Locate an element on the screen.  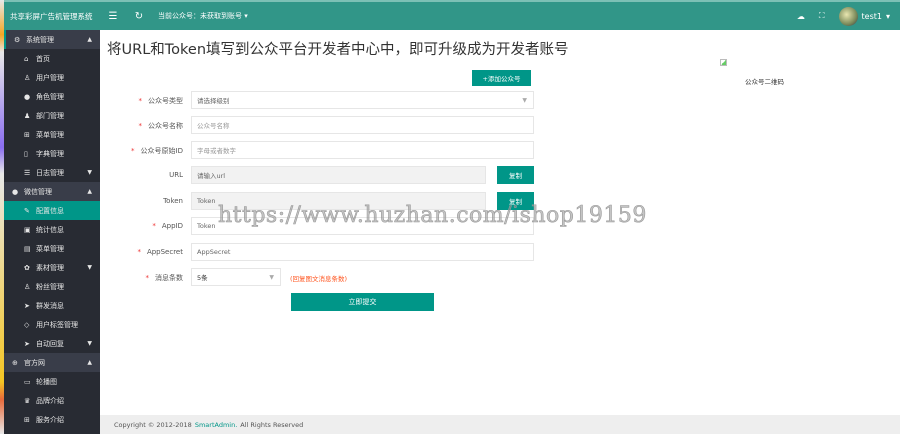
item-label: 品牌介绍 is located at coordinates (50, 400).